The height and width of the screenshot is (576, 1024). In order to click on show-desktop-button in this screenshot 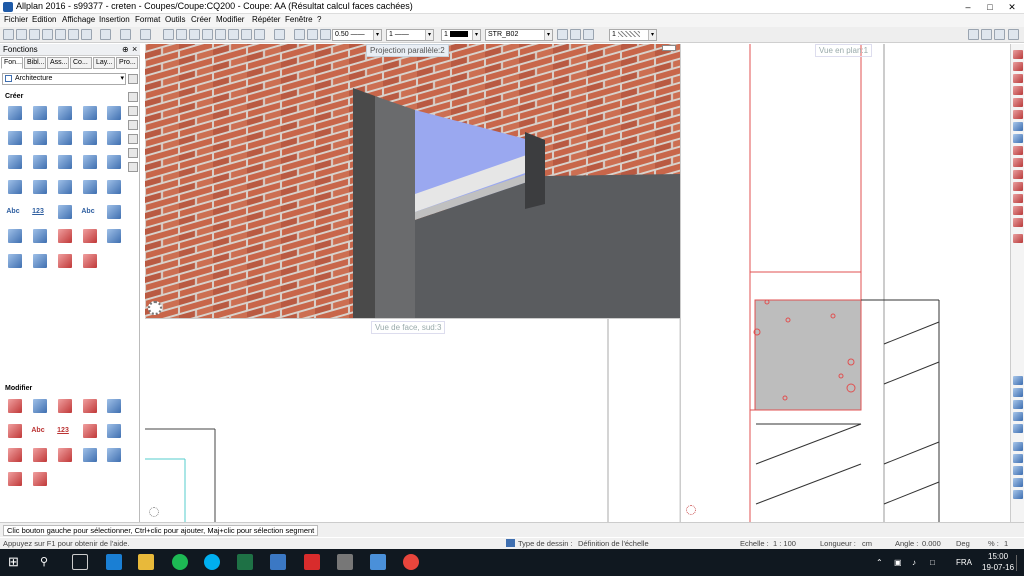, I will do `click(1020, 563)`.